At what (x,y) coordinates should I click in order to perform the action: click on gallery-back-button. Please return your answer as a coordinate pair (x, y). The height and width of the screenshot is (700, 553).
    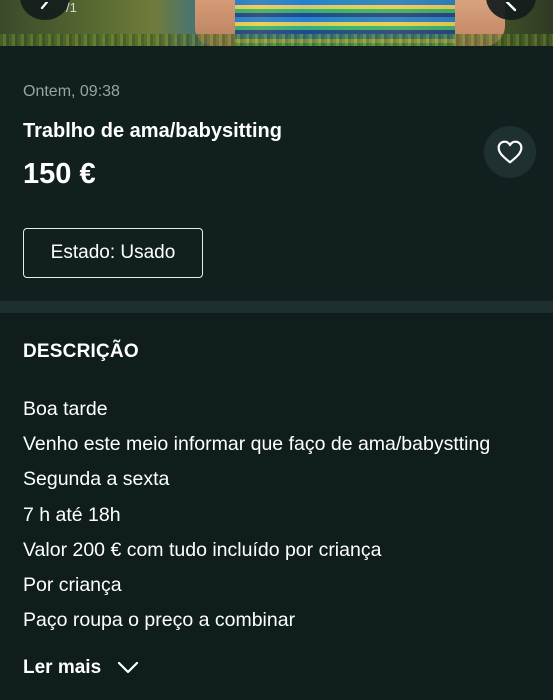
    Looking at the image, I should click on (45, 10).